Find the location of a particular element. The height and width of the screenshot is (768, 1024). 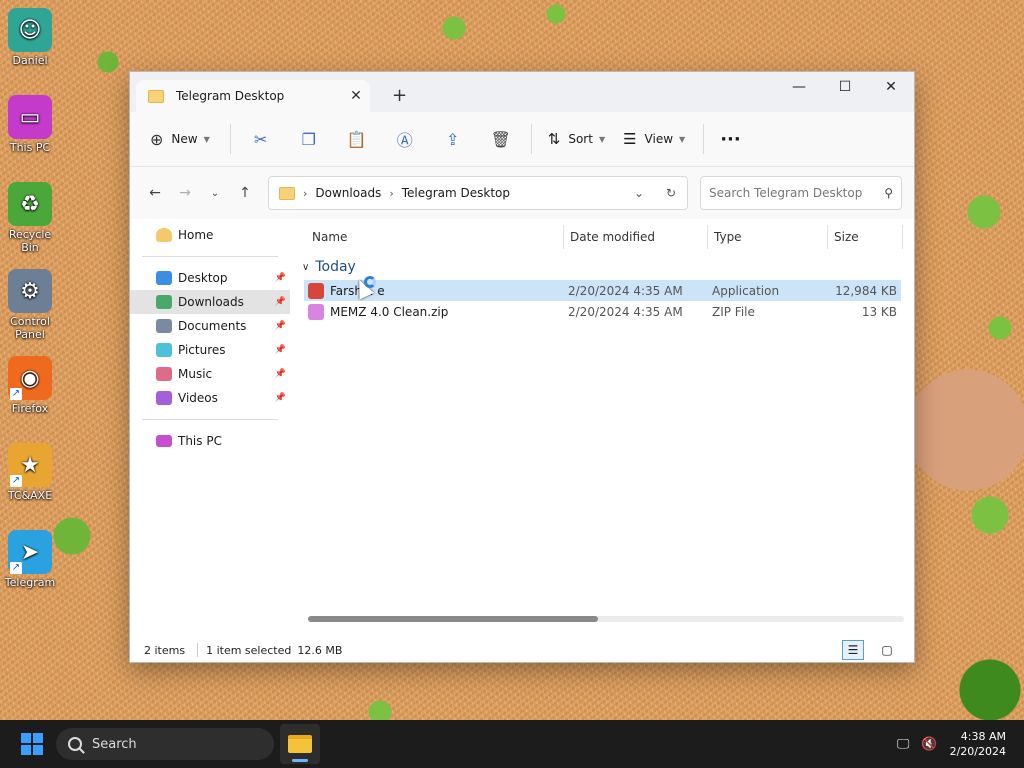

music-folder-icon is located at coordinates (164, 374).